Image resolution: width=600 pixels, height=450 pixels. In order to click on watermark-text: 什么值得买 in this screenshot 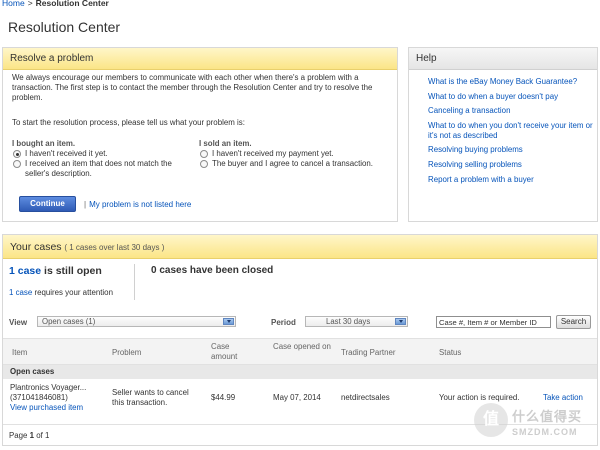, I will do `click(547, 416)`.